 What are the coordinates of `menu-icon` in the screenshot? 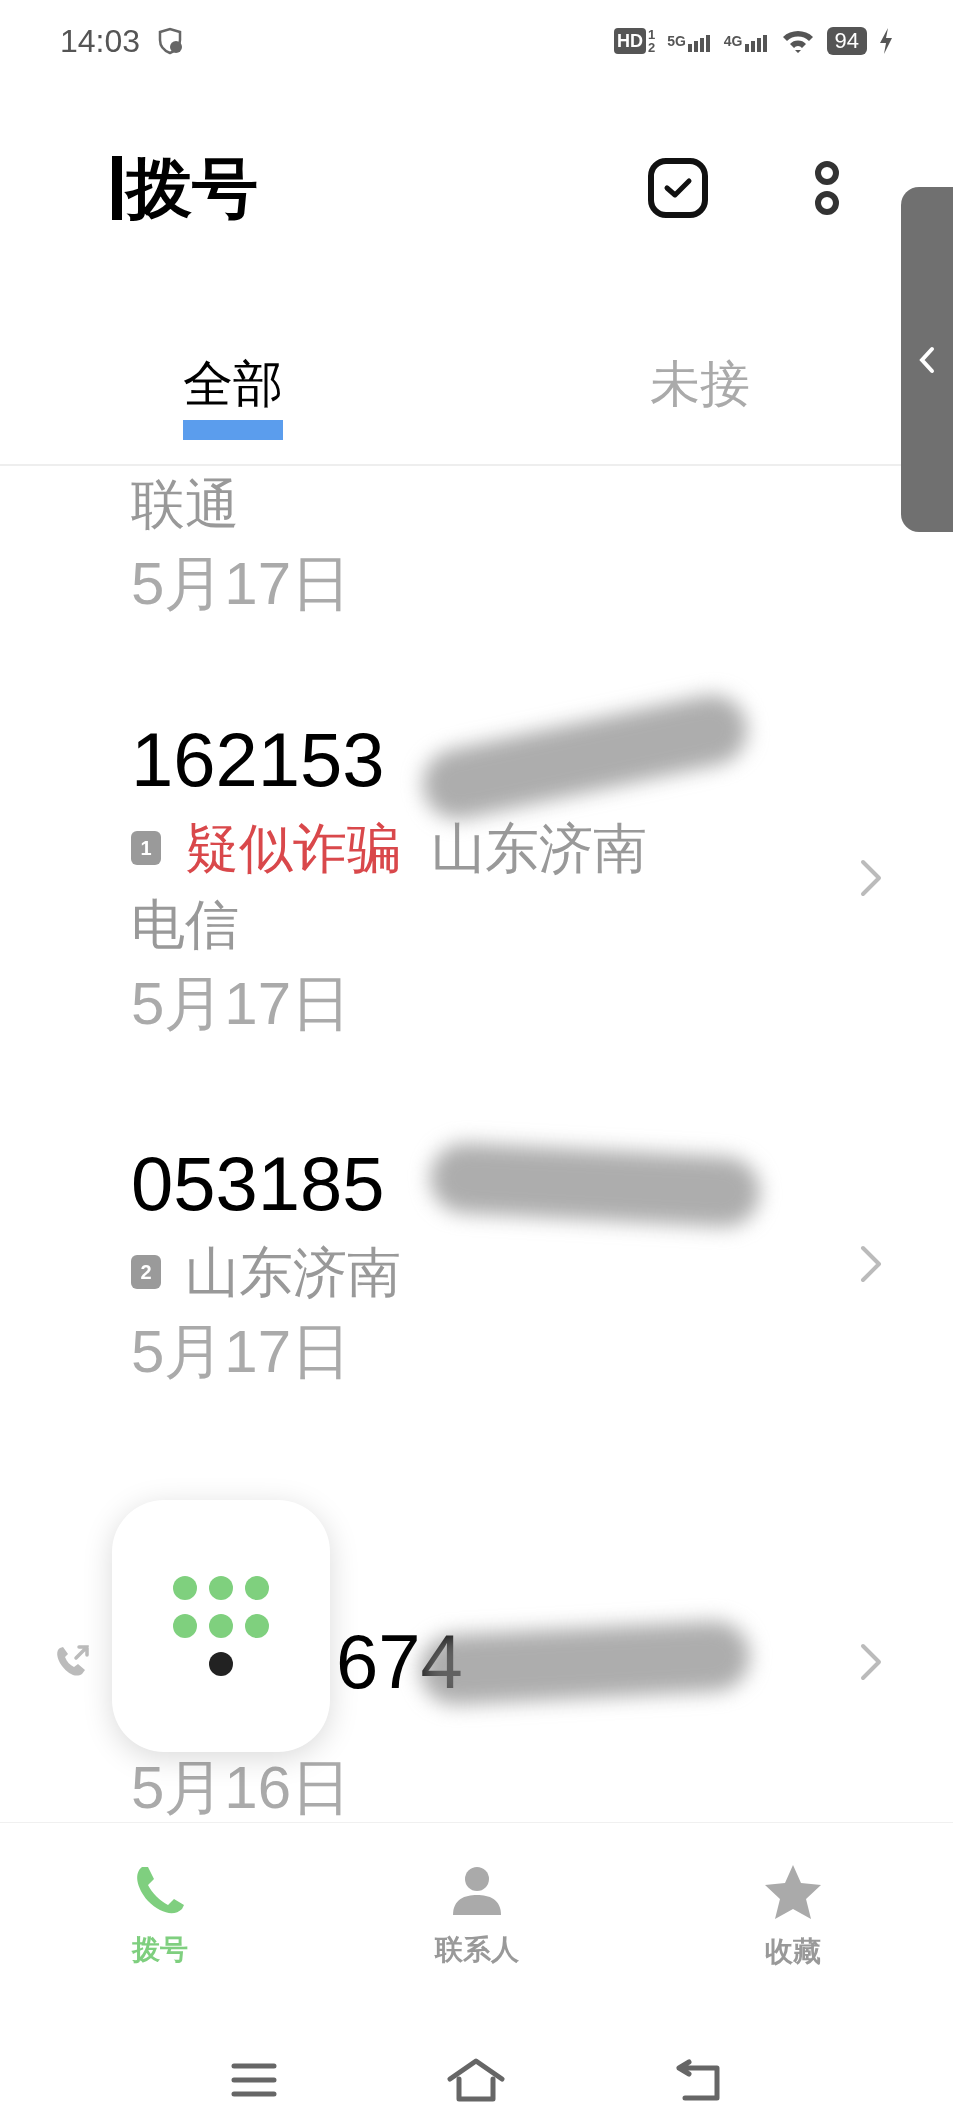 It's located at (253, 2080).